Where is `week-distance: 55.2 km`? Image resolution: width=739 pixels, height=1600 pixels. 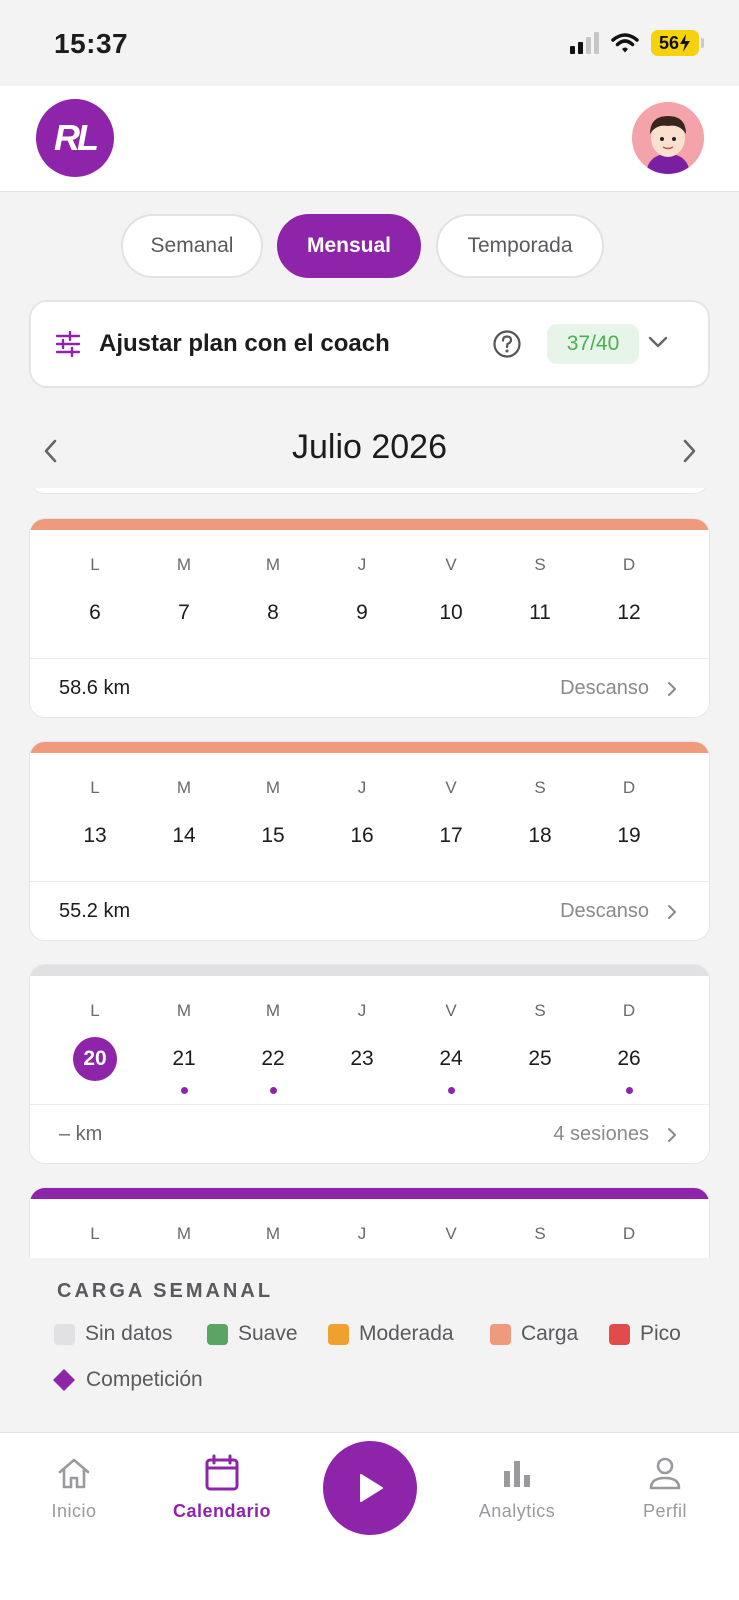 week-distance: 55.2 km is located at coordinates (95, 911).